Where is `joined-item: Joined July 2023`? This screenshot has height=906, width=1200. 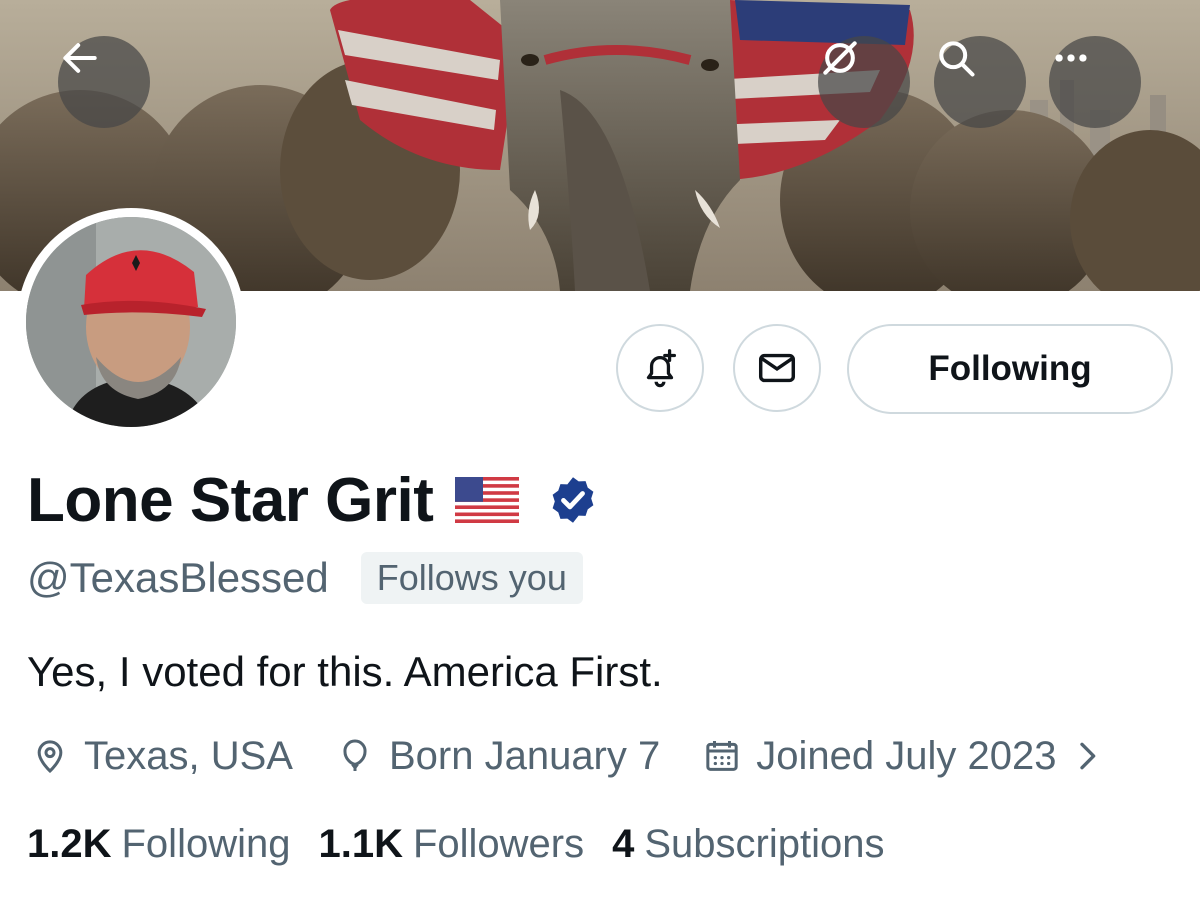 joined-item: Joined July 2023 is located at coordinates (908, 756).